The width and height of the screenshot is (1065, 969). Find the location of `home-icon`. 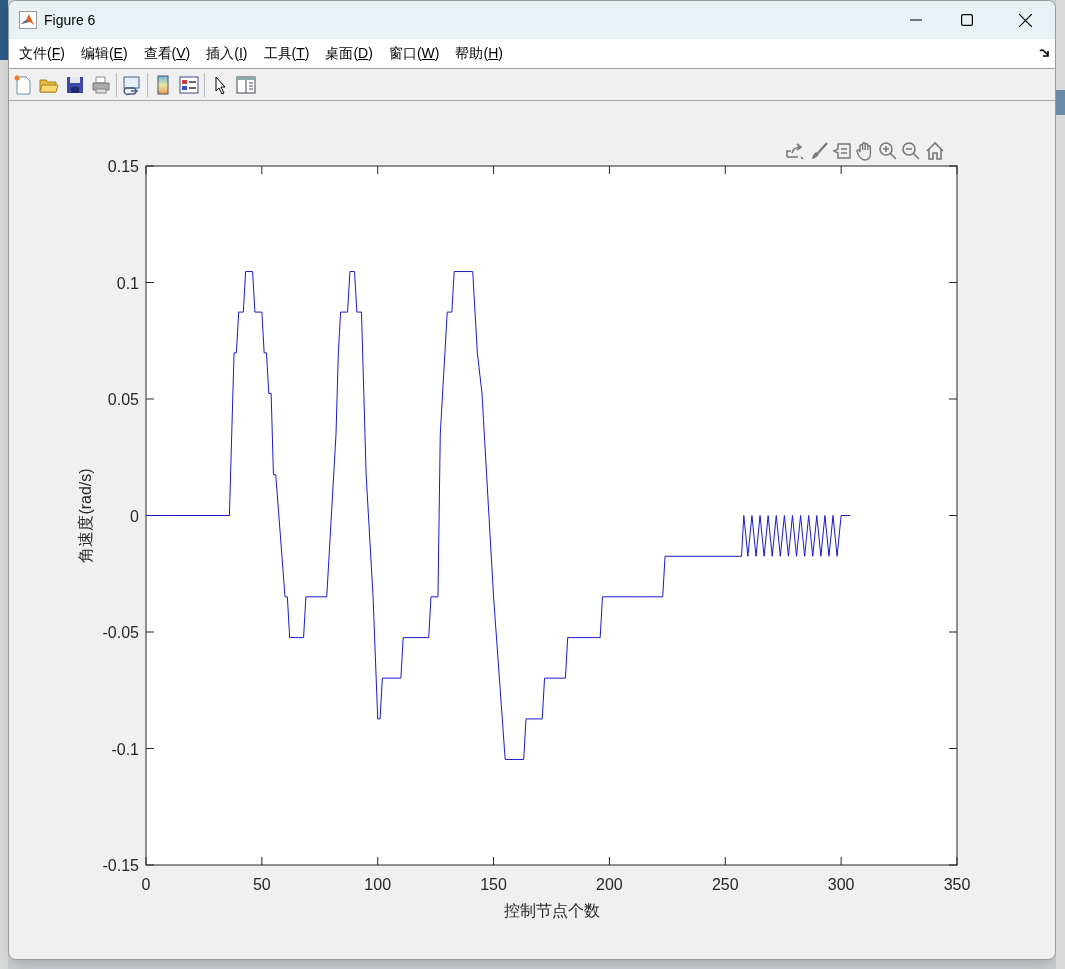

home-icon is located at coordinates (935, 151).